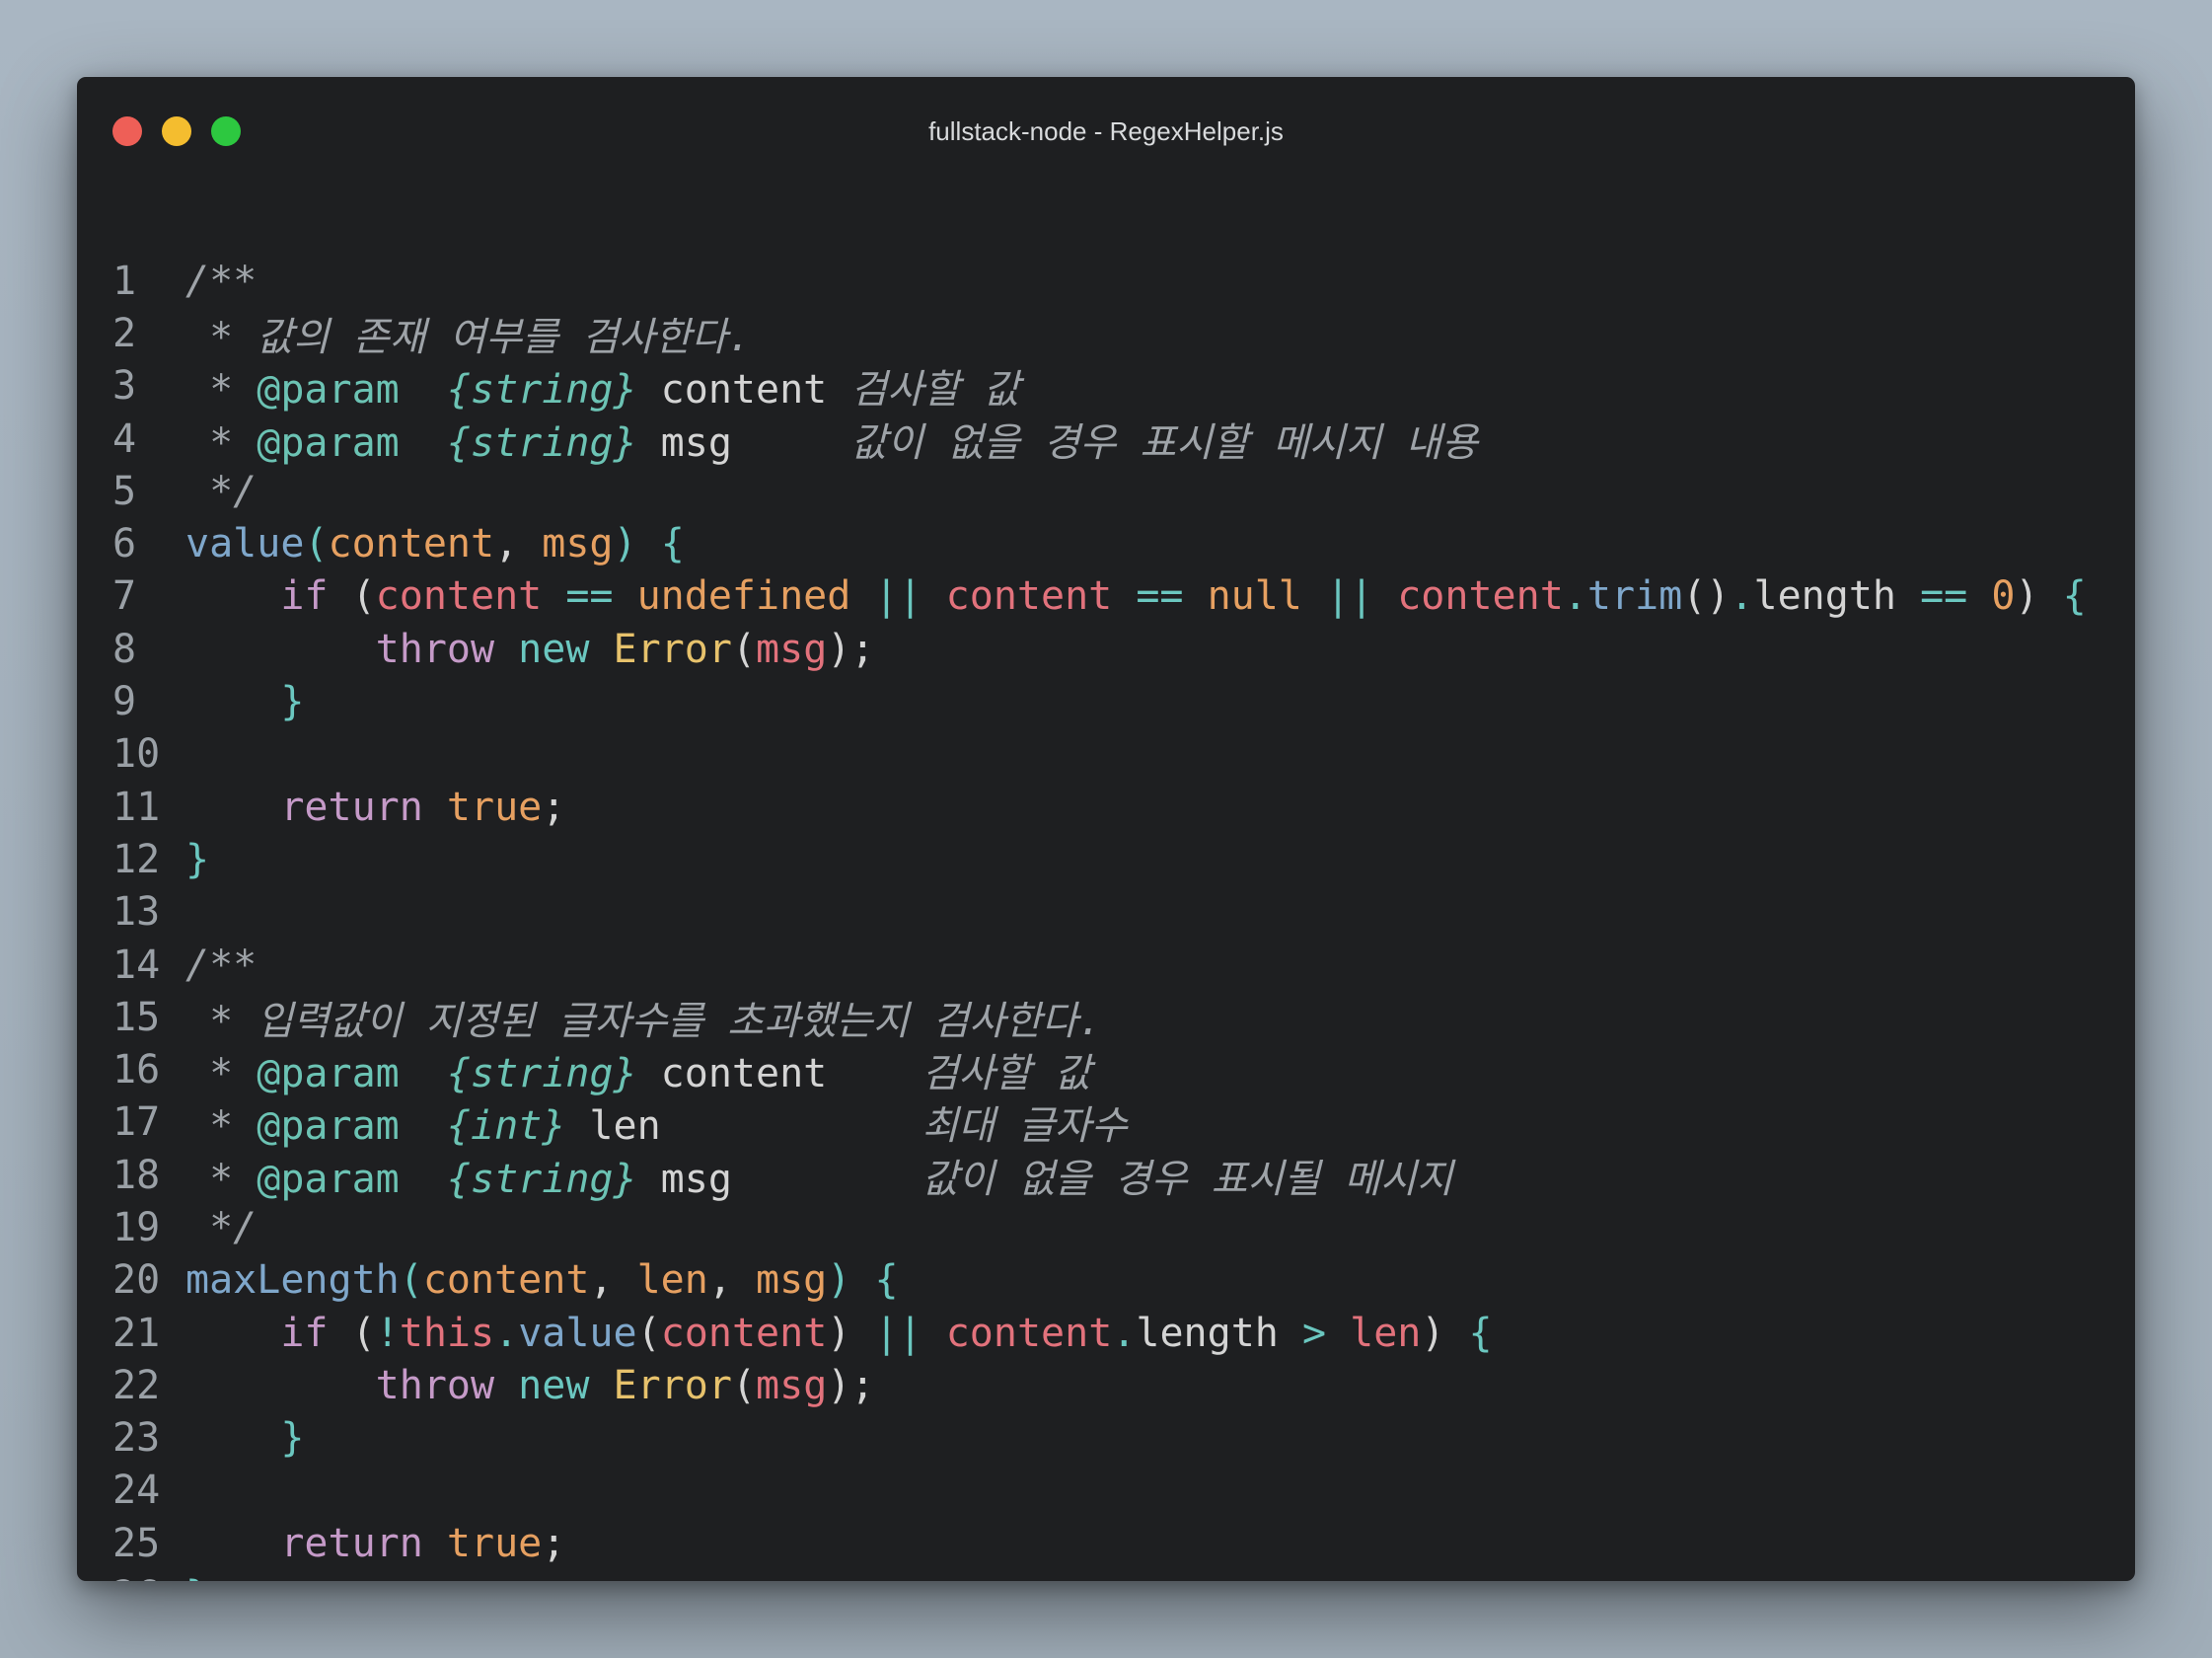 The image size is (2212, 1658). I want to click on line-number: 21, so click(136, 1333).